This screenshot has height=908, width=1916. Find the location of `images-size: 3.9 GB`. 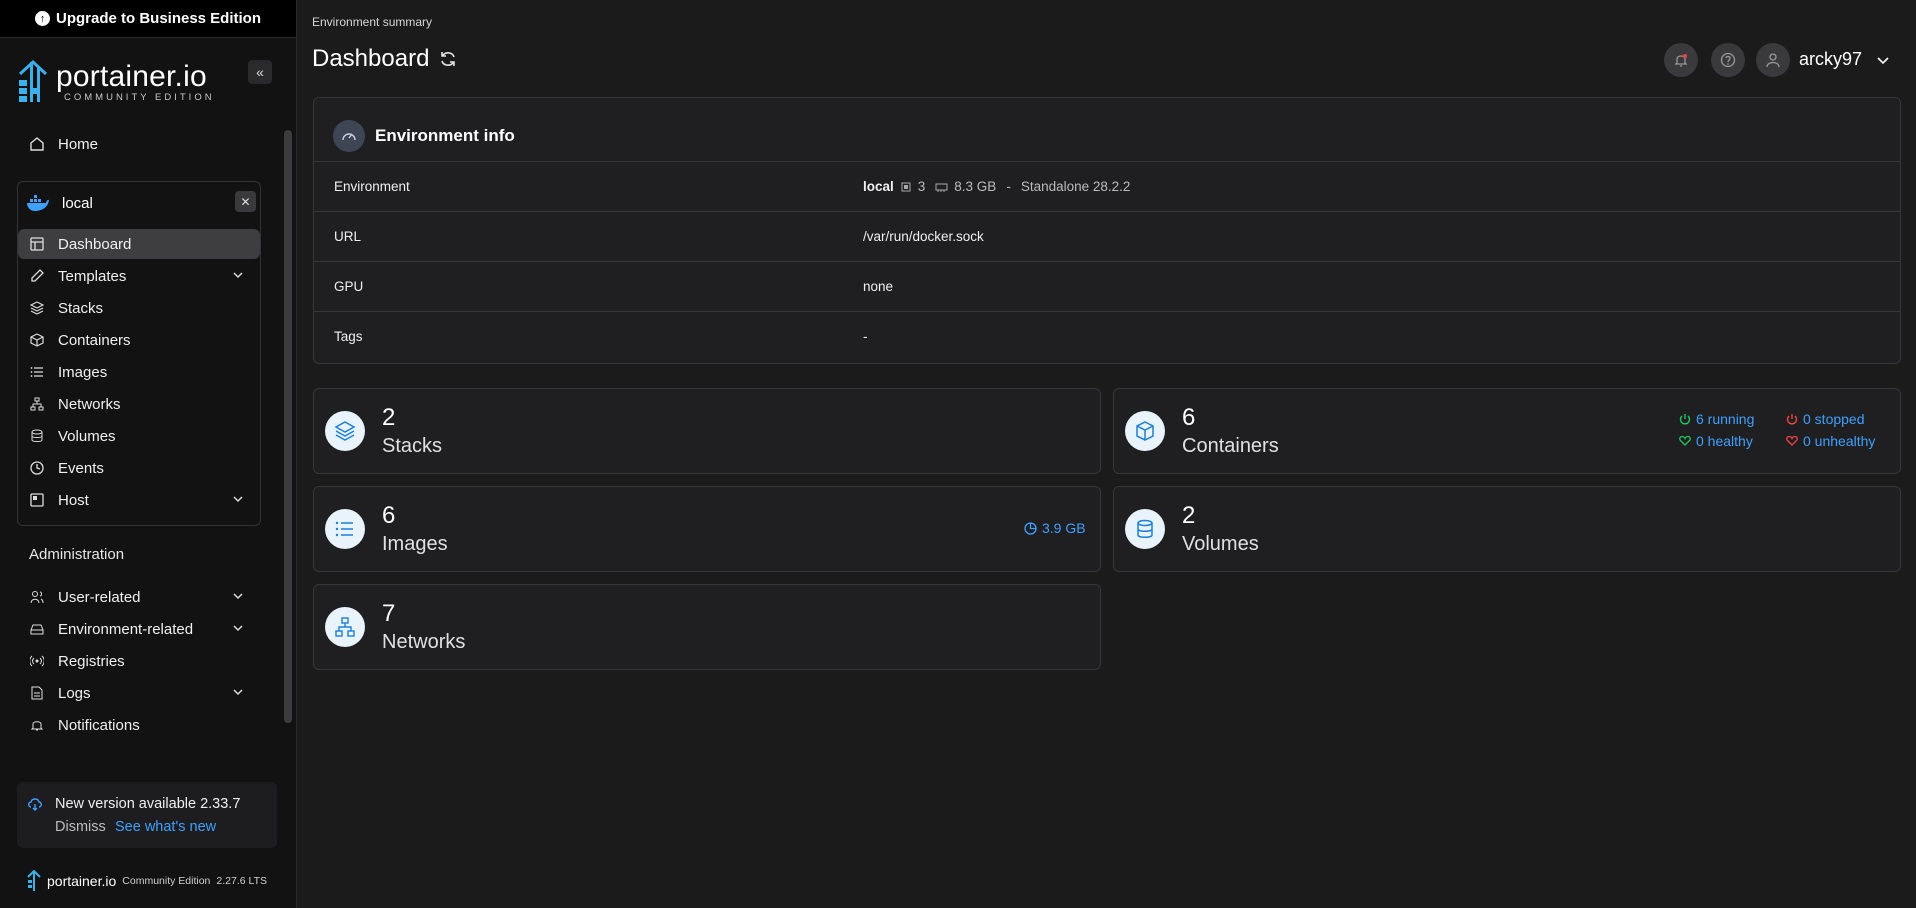

images-size: 3.9 GB is located at coordinates (1055, 528).